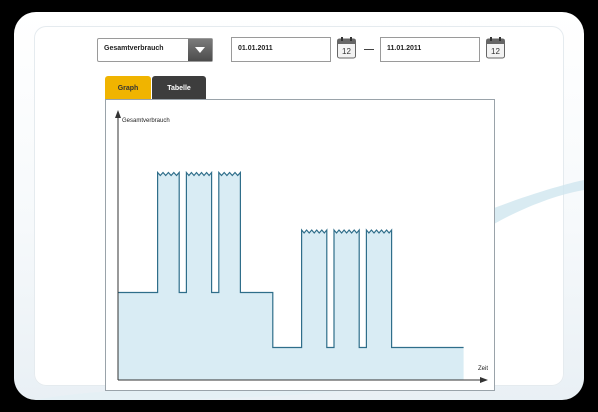 This screenshot has width=598, height=412. Describe the element at coordinates (134, 48) in the screenshot. I see `dropdown-value: Gesamtverbrauch` at that location.